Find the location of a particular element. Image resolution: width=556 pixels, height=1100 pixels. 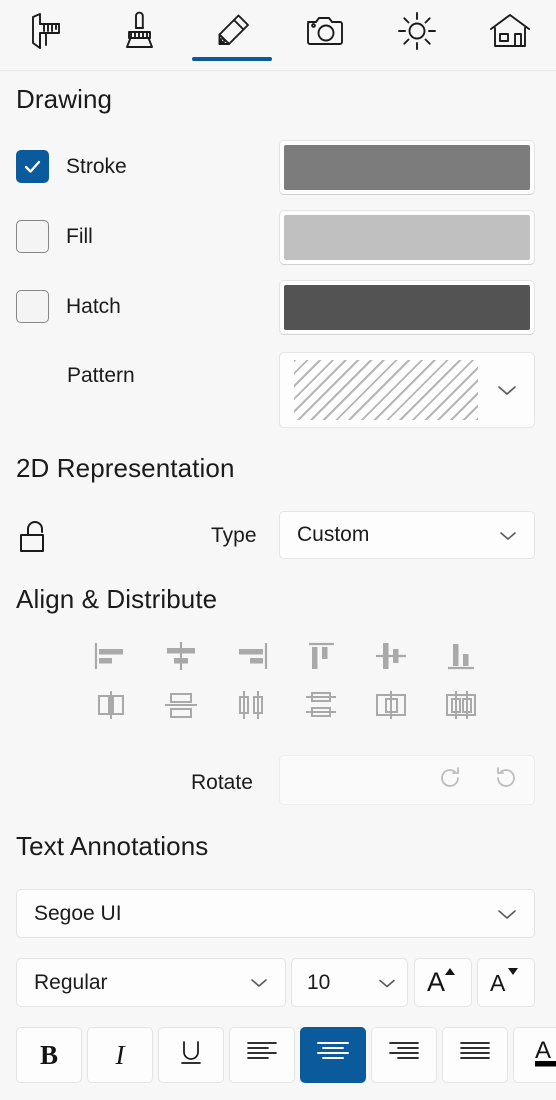

hatch-color-swatch is located at coordinates (407, 307).